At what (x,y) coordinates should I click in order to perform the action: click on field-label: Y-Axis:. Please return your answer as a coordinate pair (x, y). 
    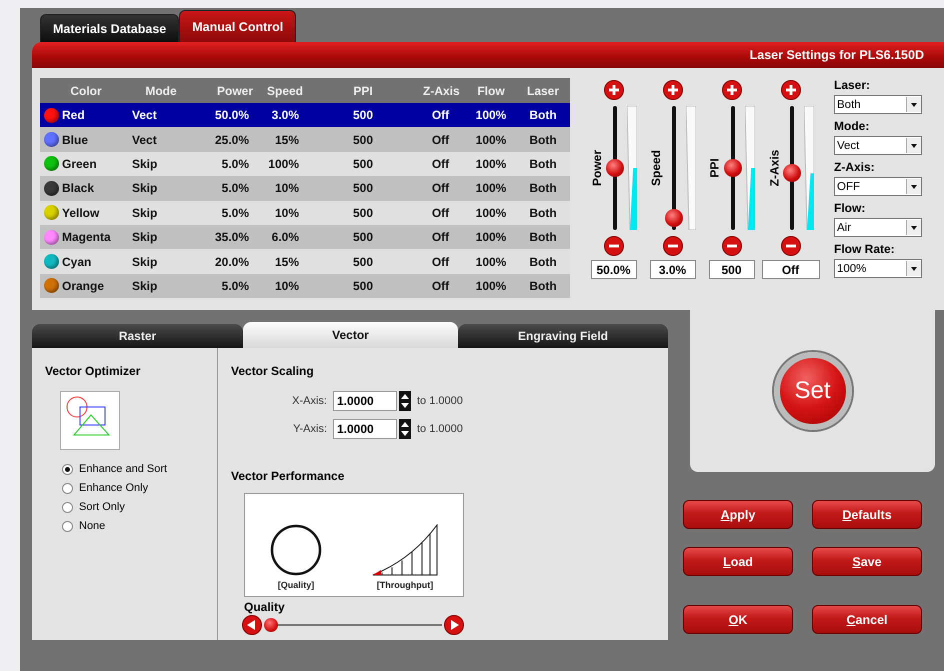
    Looking at the image, I should click on (310, 429).